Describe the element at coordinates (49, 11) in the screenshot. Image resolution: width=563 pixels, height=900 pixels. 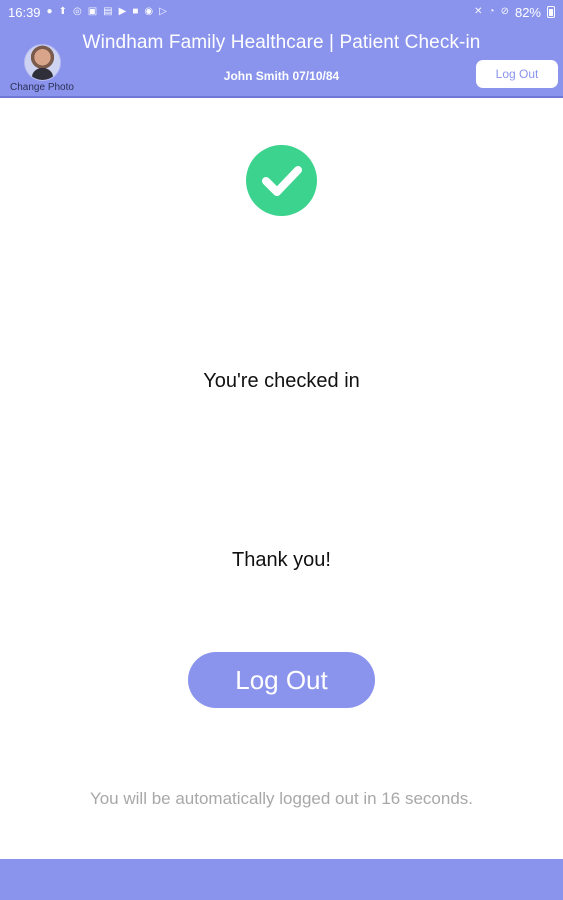
I see `notification-icon: ●` at that location.